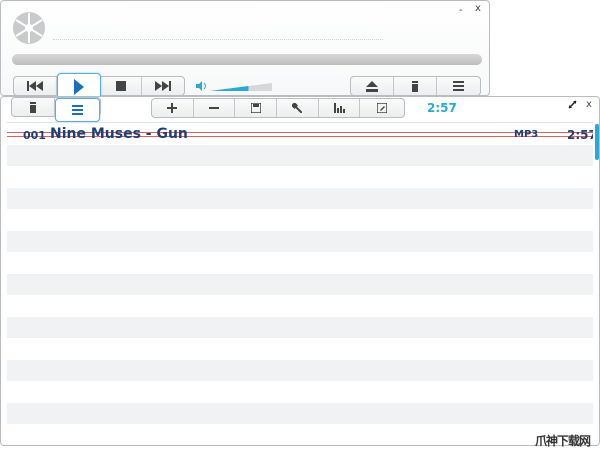 This screenshot has width=600, height=451. I want to click on window-controls, so click(415, 86).